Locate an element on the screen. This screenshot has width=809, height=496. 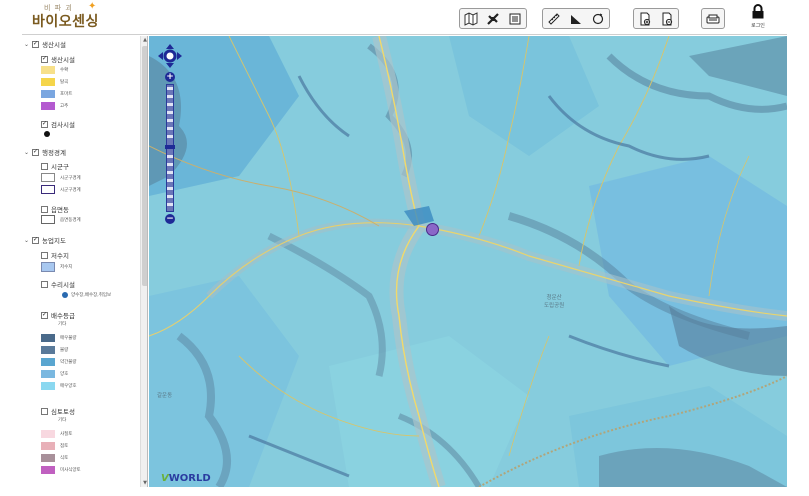
legend-label: 읍면동경계 is located at coordinates (70, 220).